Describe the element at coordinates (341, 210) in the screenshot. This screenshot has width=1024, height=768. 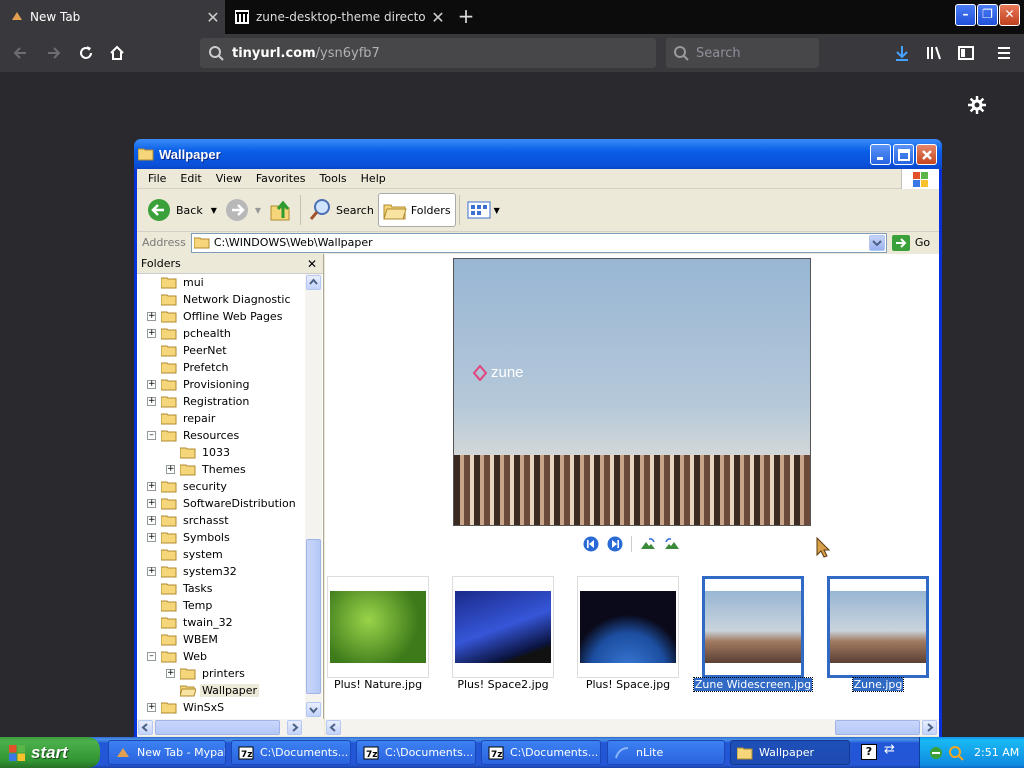
I see `search-button: Search` at that location.